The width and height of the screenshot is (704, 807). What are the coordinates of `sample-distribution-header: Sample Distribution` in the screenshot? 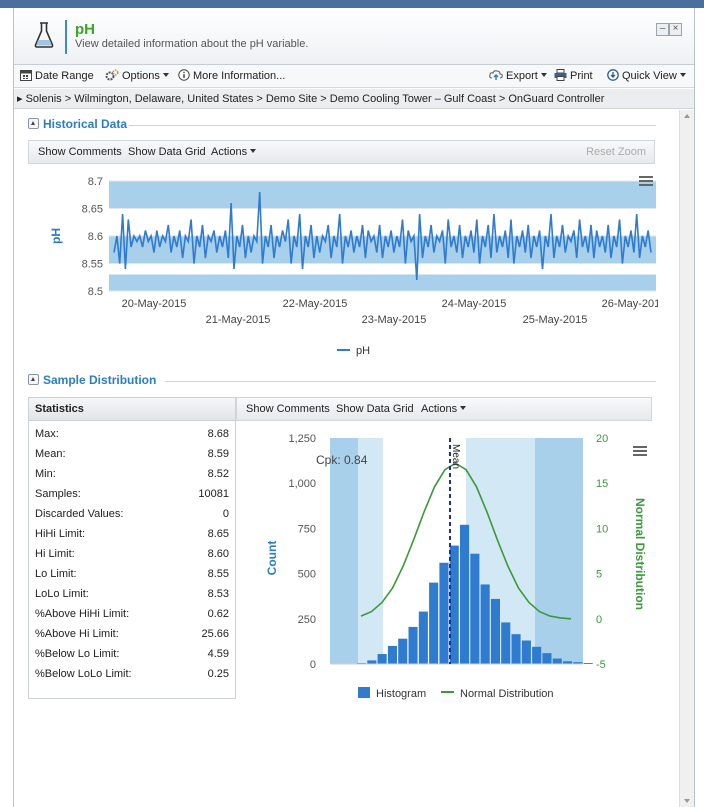 It's located at (92, 380).